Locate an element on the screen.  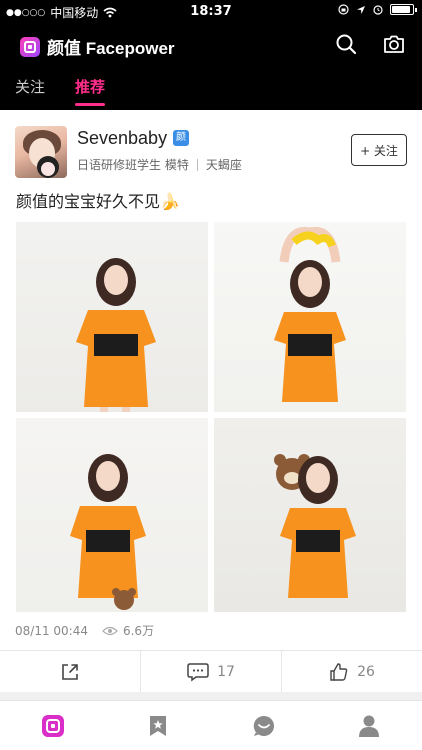
messages-icon is located at coordinates (263, 725).